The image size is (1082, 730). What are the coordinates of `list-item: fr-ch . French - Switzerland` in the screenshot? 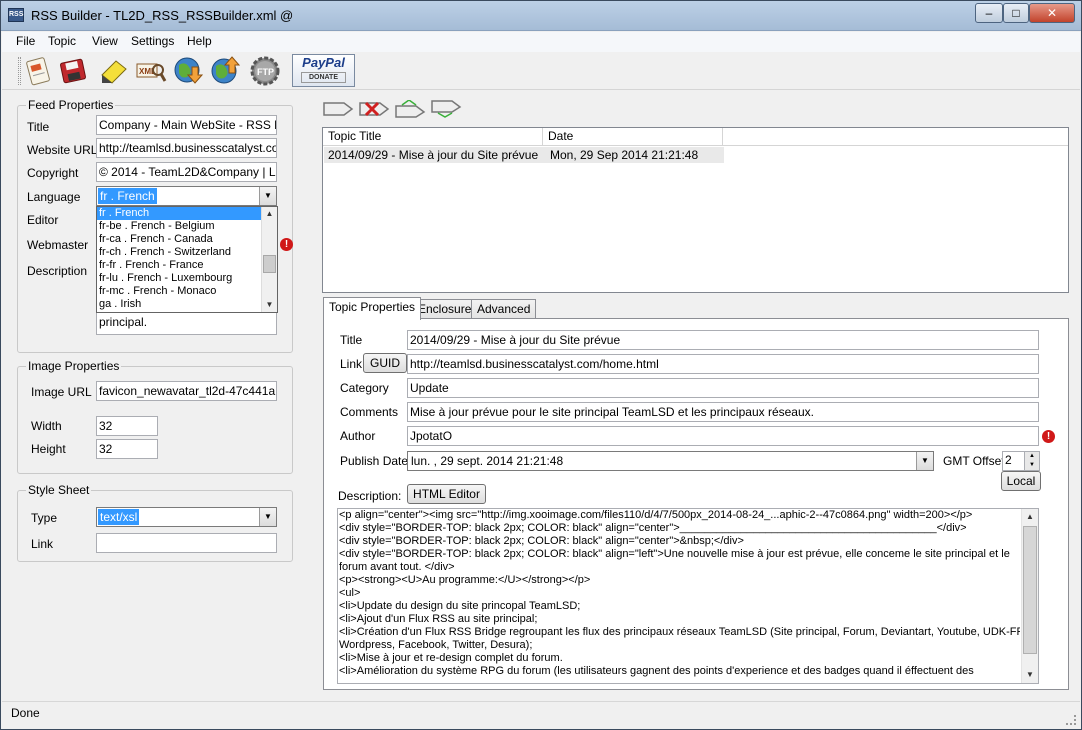 It's located at (179, 252).